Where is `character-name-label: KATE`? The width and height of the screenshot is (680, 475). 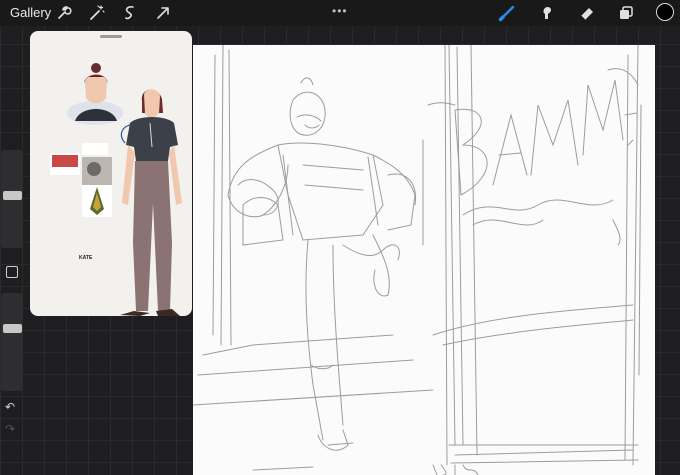 character-name-label: KATE is located at coordinates (86, 258).